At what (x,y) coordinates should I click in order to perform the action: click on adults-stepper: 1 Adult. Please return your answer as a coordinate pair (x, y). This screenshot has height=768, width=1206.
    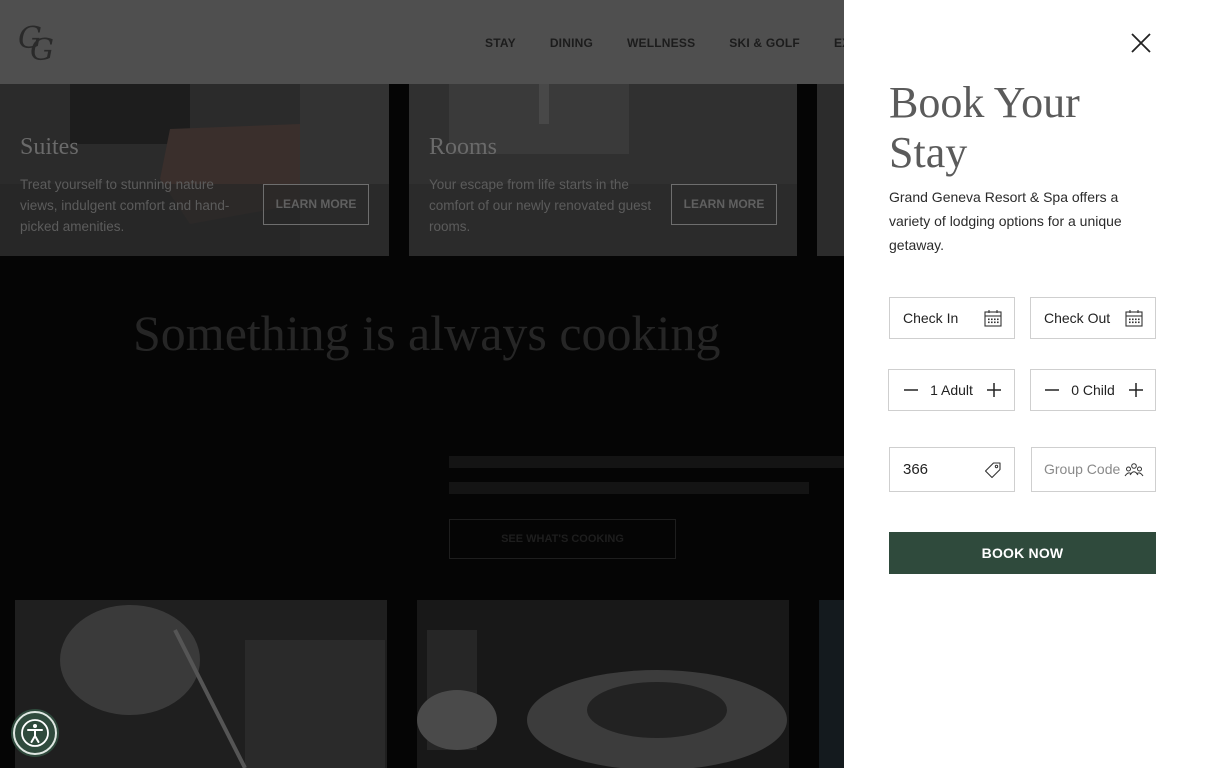
    Looking at the image, I should click on (951, 390).